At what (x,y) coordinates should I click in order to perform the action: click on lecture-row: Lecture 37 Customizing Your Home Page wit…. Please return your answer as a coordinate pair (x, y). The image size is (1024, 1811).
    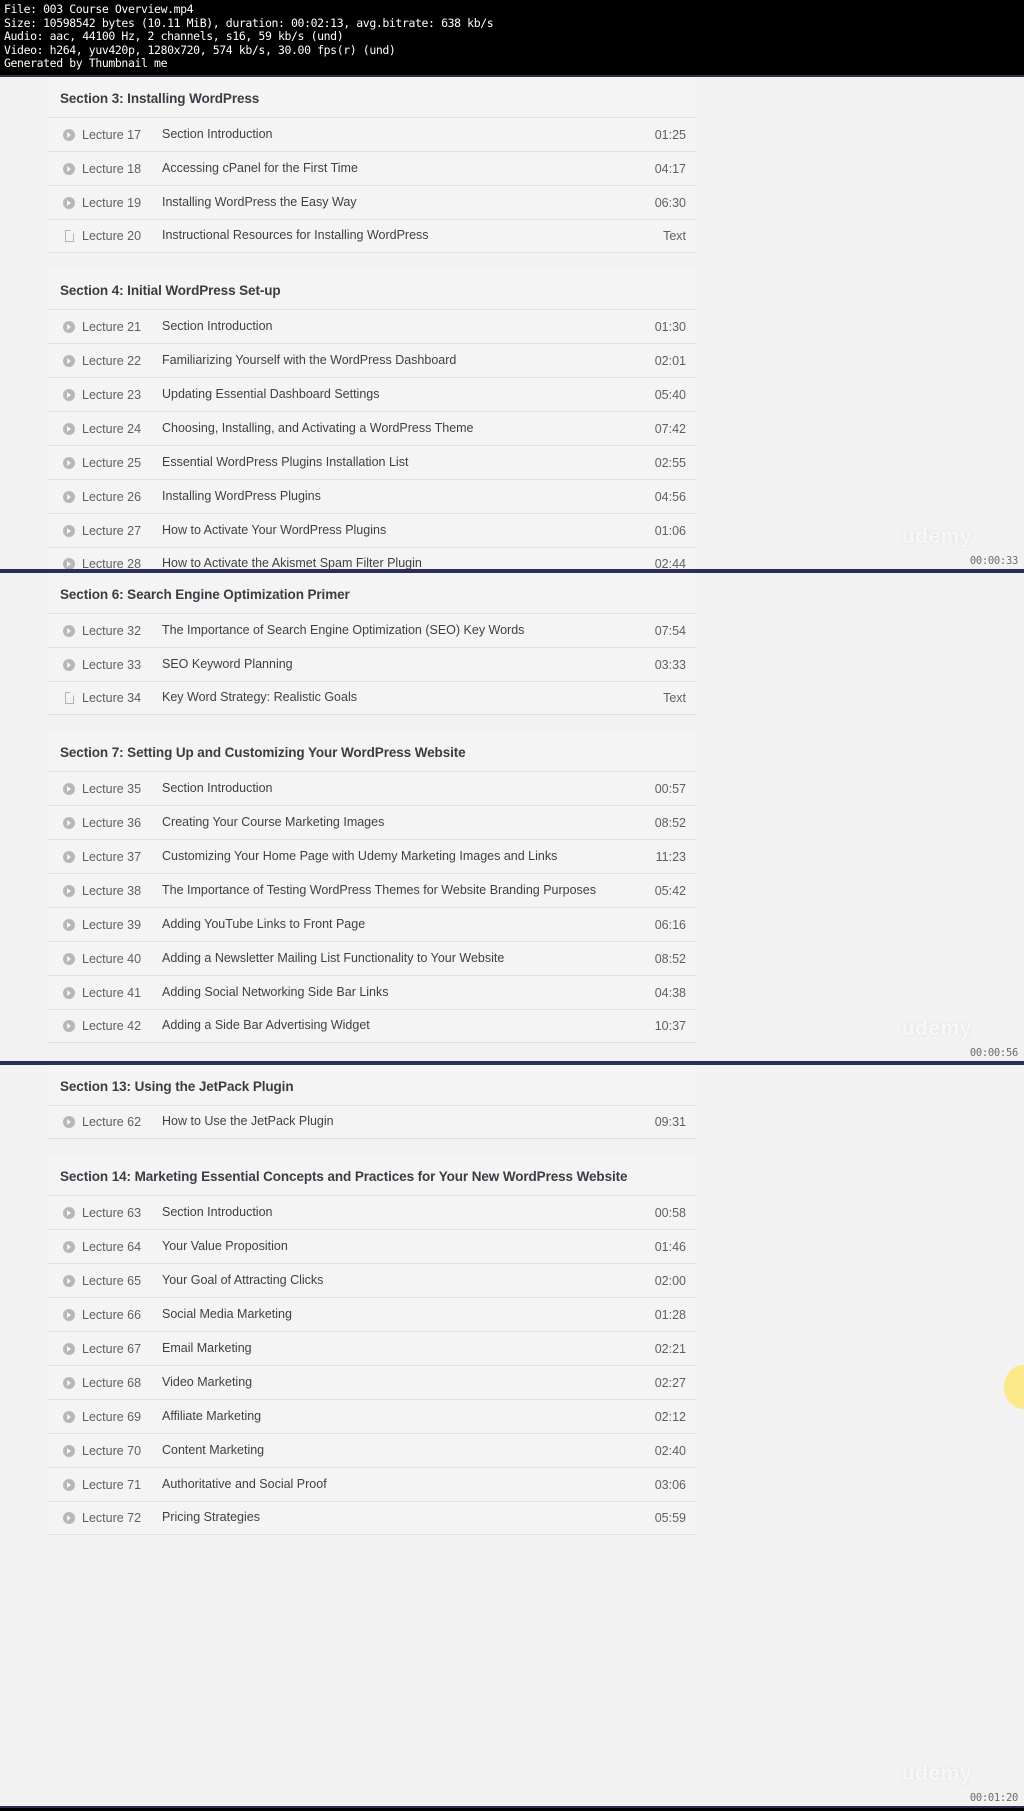
    Looking at the image, I should click on (372, 856).